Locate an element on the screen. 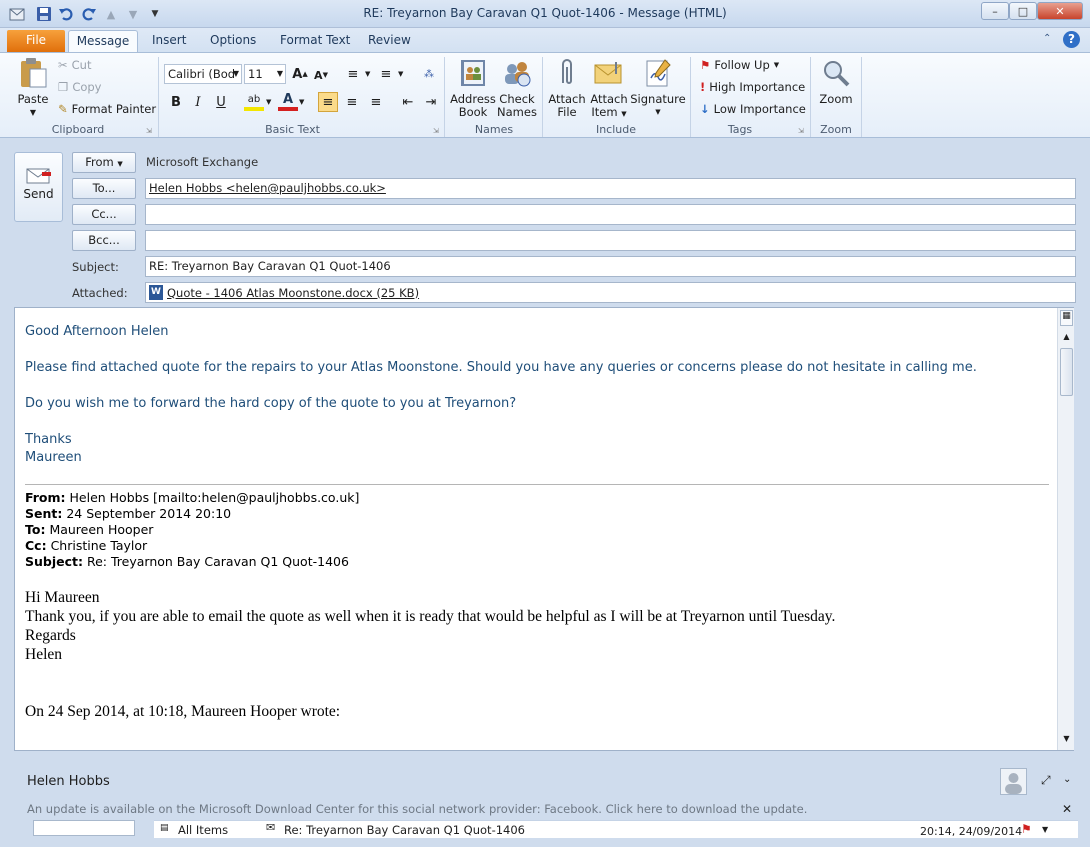 The image size is (1090, 847). tab-options: Options is located at coordinates (233, 41).